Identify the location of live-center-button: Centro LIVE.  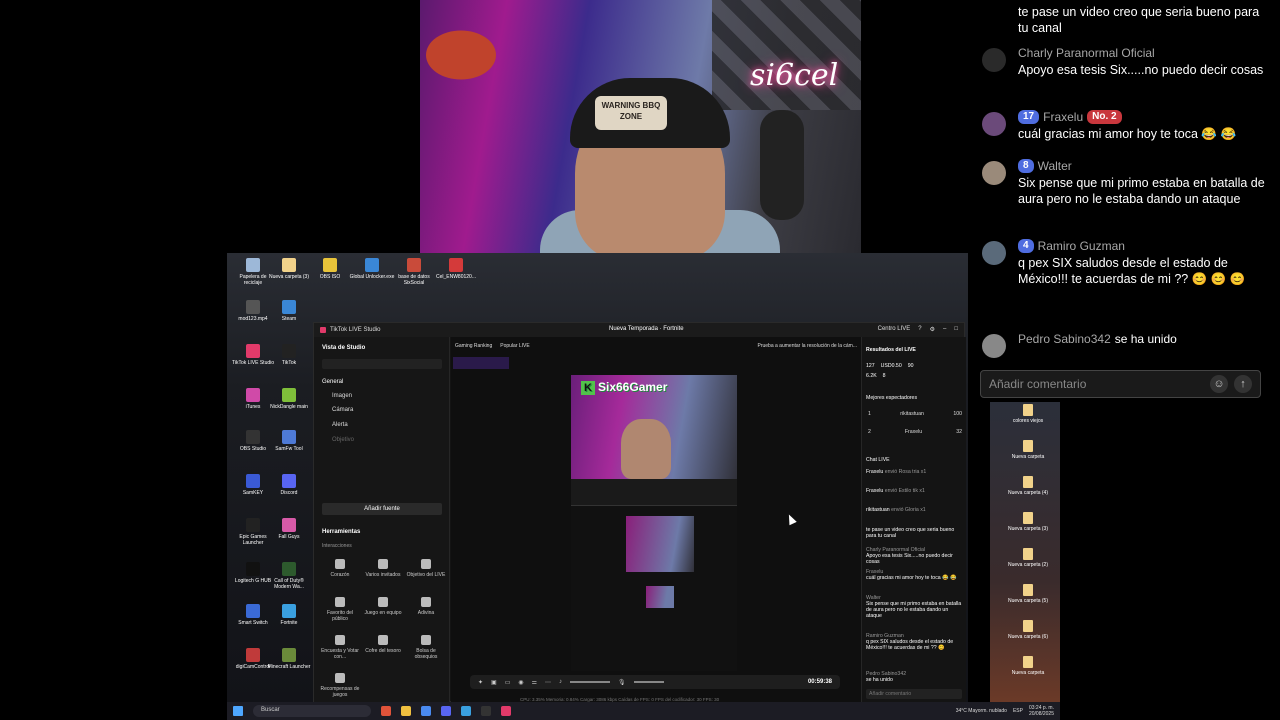
(894, 329).